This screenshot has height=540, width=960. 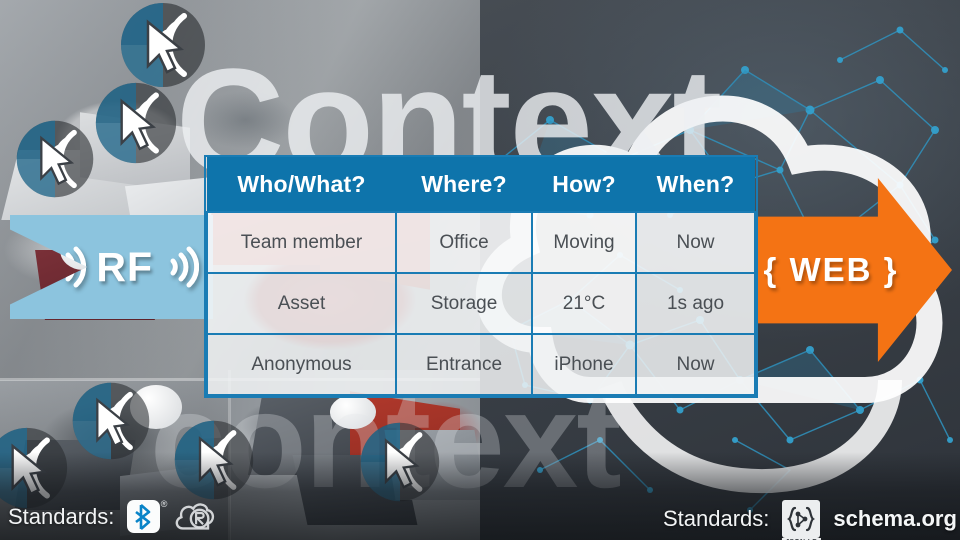 I want to click on table-header-row: Who/What? Where? How? When?, so click(x=481, y=184).